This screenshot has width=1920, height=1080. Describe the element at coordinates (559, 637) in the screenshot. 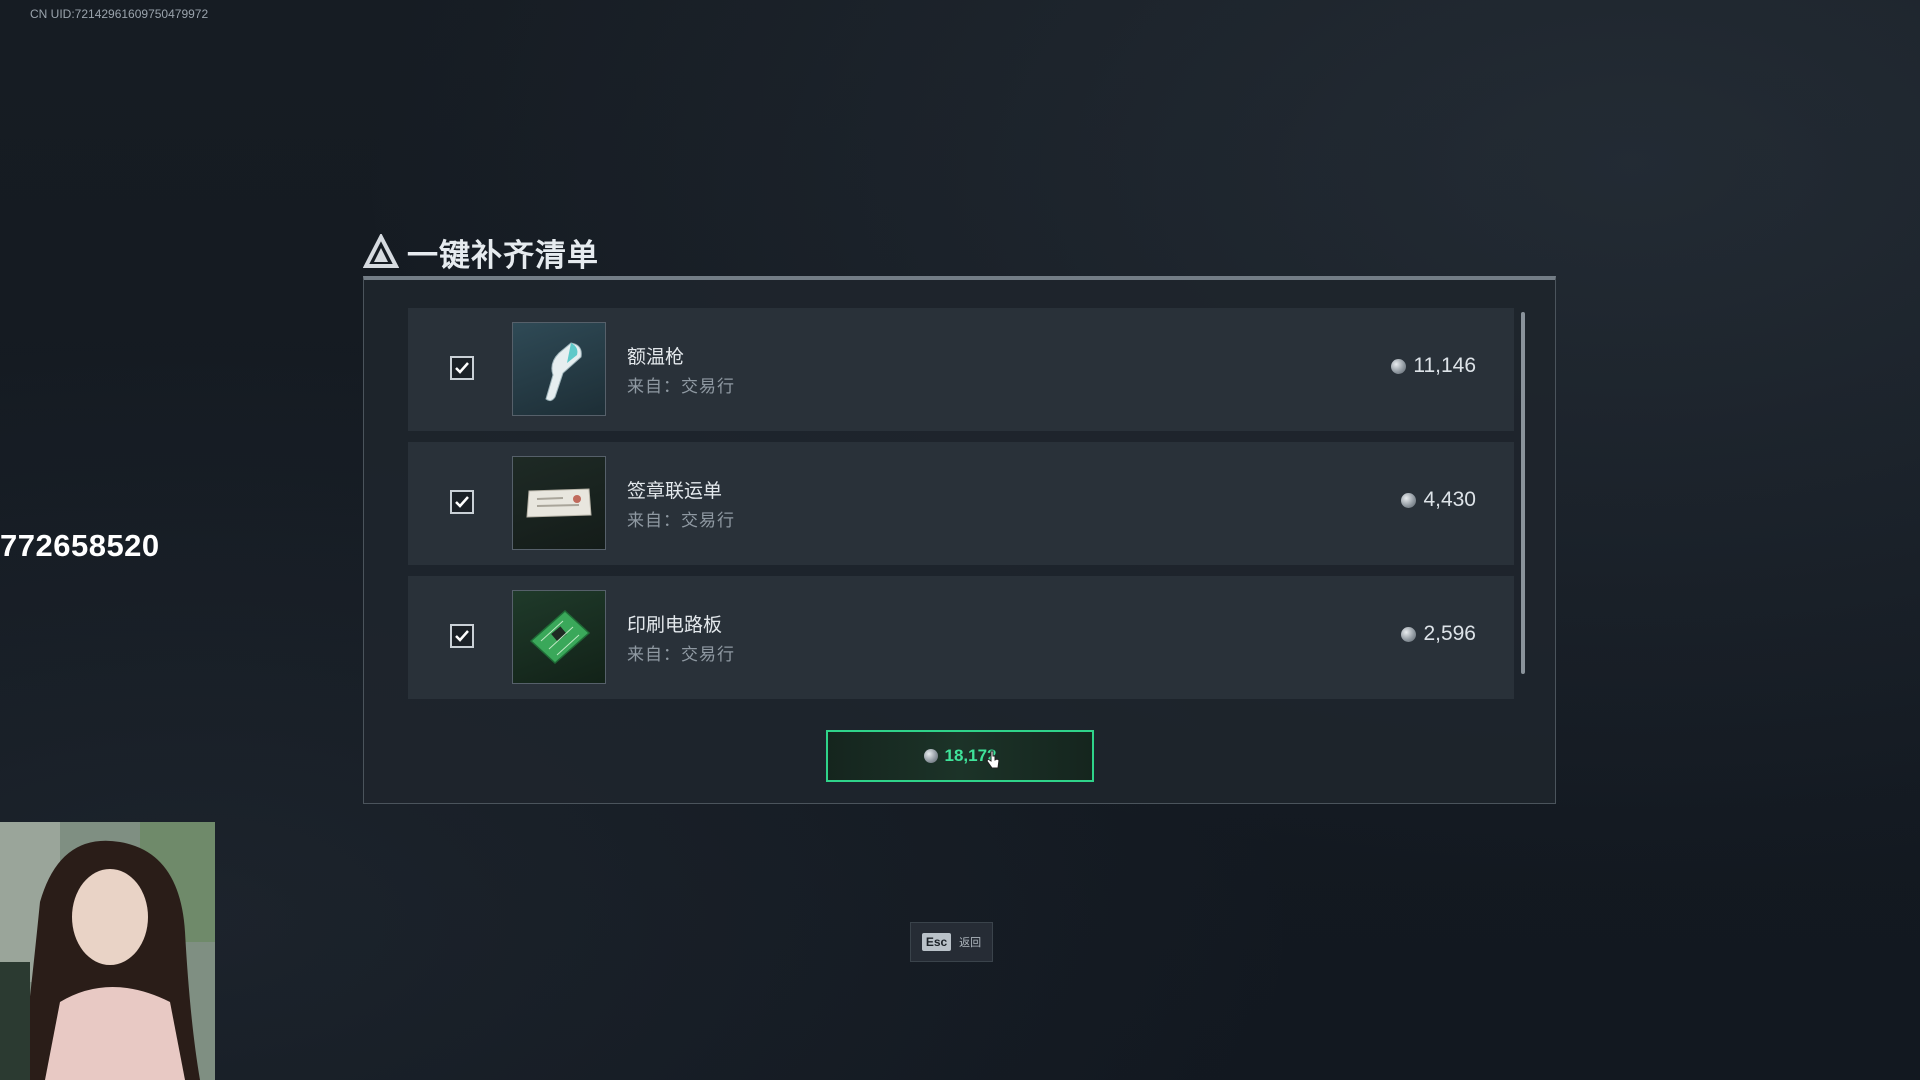

I see `circuit-board-icon` at that location.